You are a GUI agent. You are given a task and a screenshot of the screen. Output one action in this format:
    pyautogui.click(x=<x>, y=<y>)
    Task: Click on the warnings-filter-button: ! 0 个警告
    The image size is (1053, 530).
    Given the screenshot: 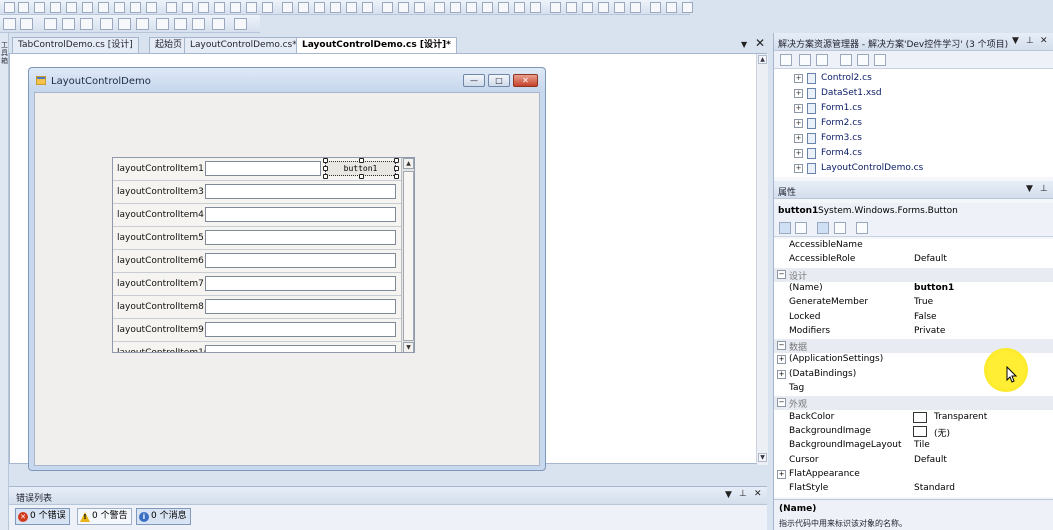 What is the action you would take?
    pyautogui.click(x=104, y=516)
    